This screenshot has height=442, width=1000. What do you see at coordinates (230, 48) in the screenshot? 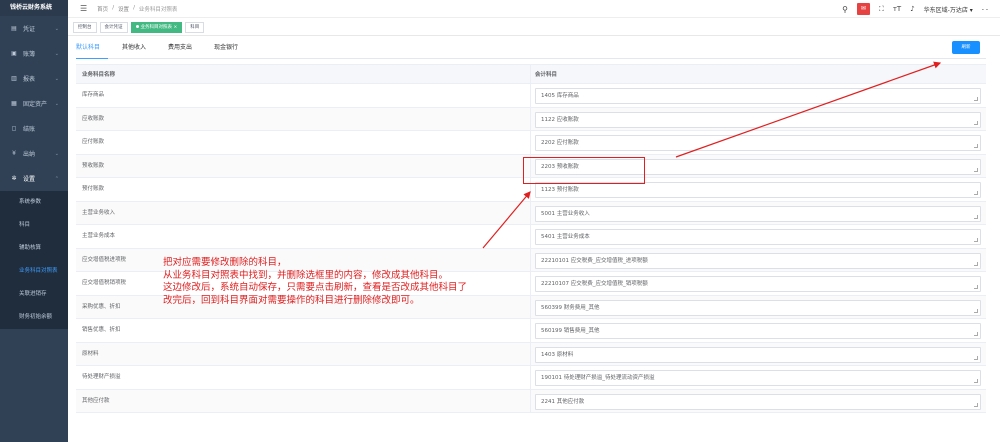
I see `tab-cash-bank: 现金银行` at bounding box center [230, 48].